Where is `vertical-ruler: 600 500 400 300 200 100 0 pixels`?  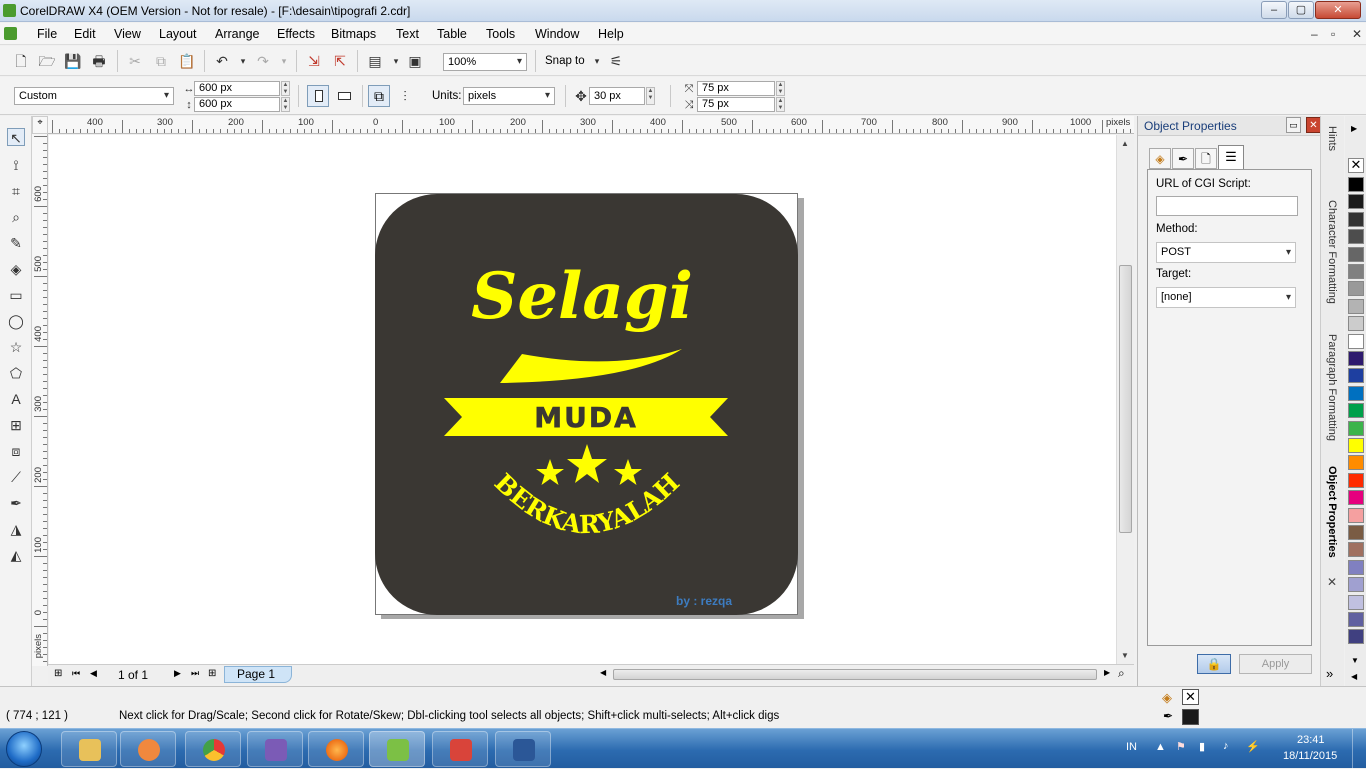 vertical-ruler: 600 500 400 300 200 100 0 pixels is located at coordinates (40, 400).